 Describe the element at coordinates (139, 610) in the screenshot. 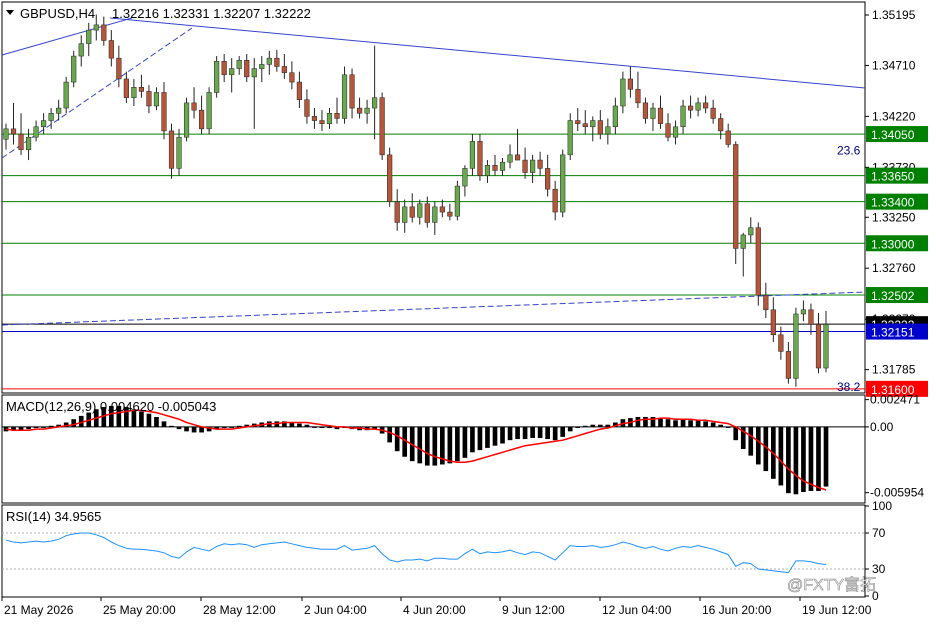

I see `time-tick-label-1: 25 May 20:00` at that location.